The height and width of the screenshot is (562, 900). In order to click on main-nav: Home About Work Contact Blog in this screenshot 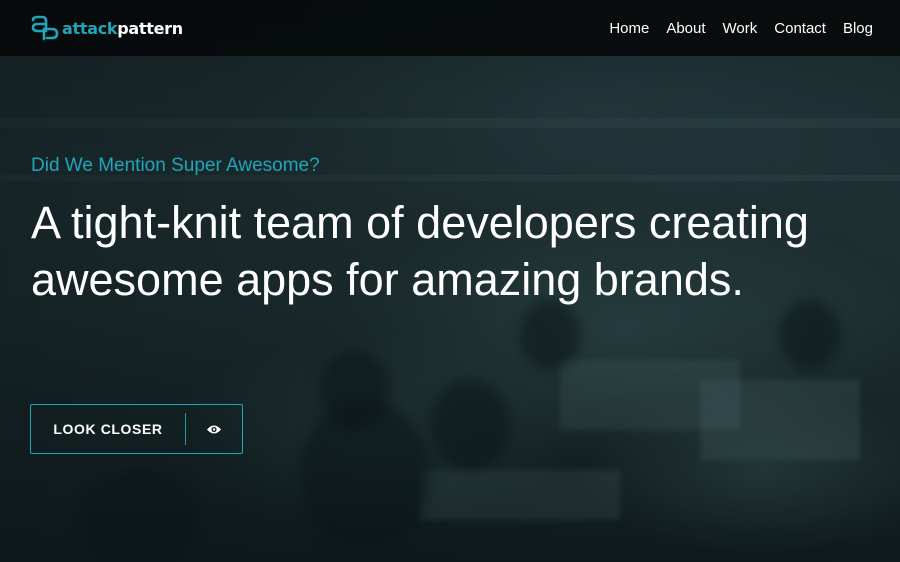, I will do `click(732, 28)`.